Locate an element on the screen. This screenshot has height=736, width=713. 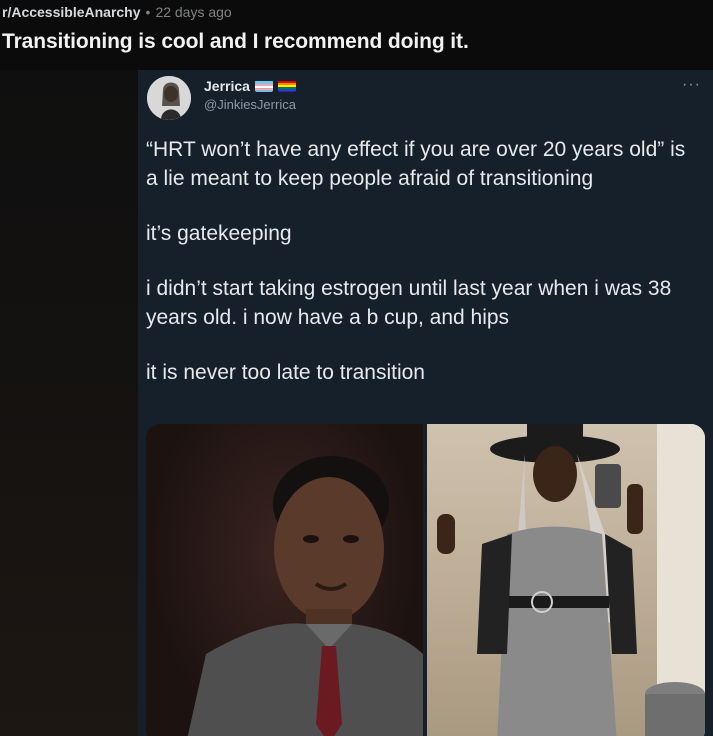
avatar-image is located at coordinates (169, 98).